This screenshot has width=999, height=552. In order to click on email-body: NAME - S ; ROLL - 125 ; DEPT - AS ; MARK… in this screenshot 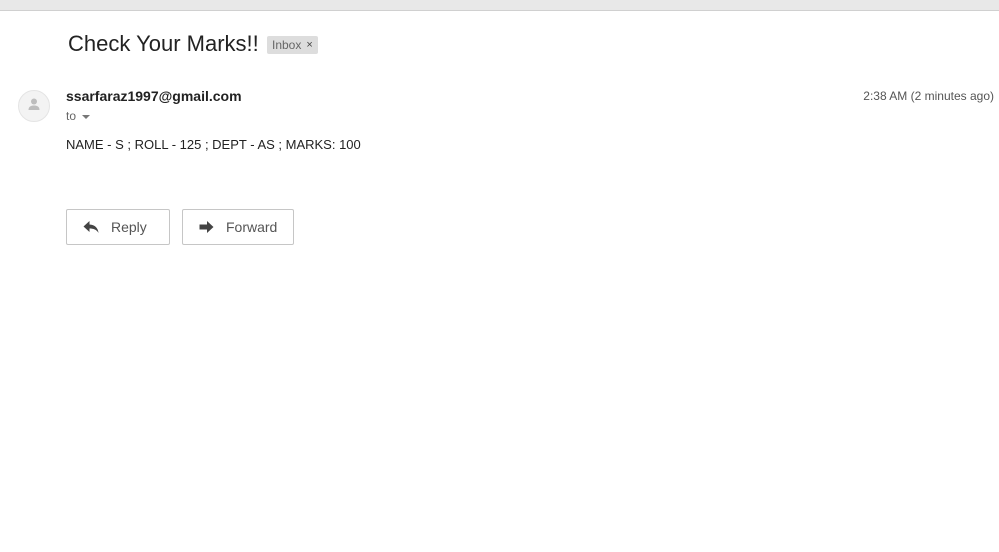, I will do `click(213, 144)`.